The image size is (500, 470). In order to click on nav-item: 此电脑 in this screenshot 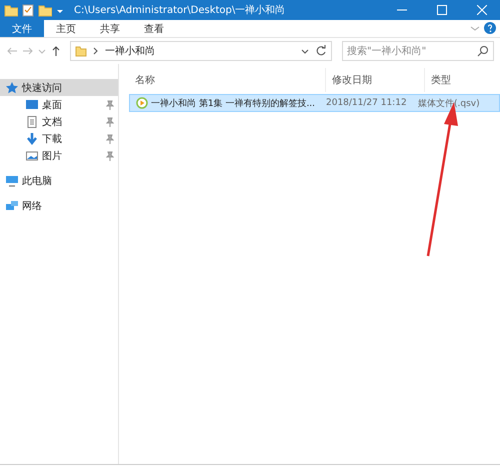, I will do `click(59, 180)`.